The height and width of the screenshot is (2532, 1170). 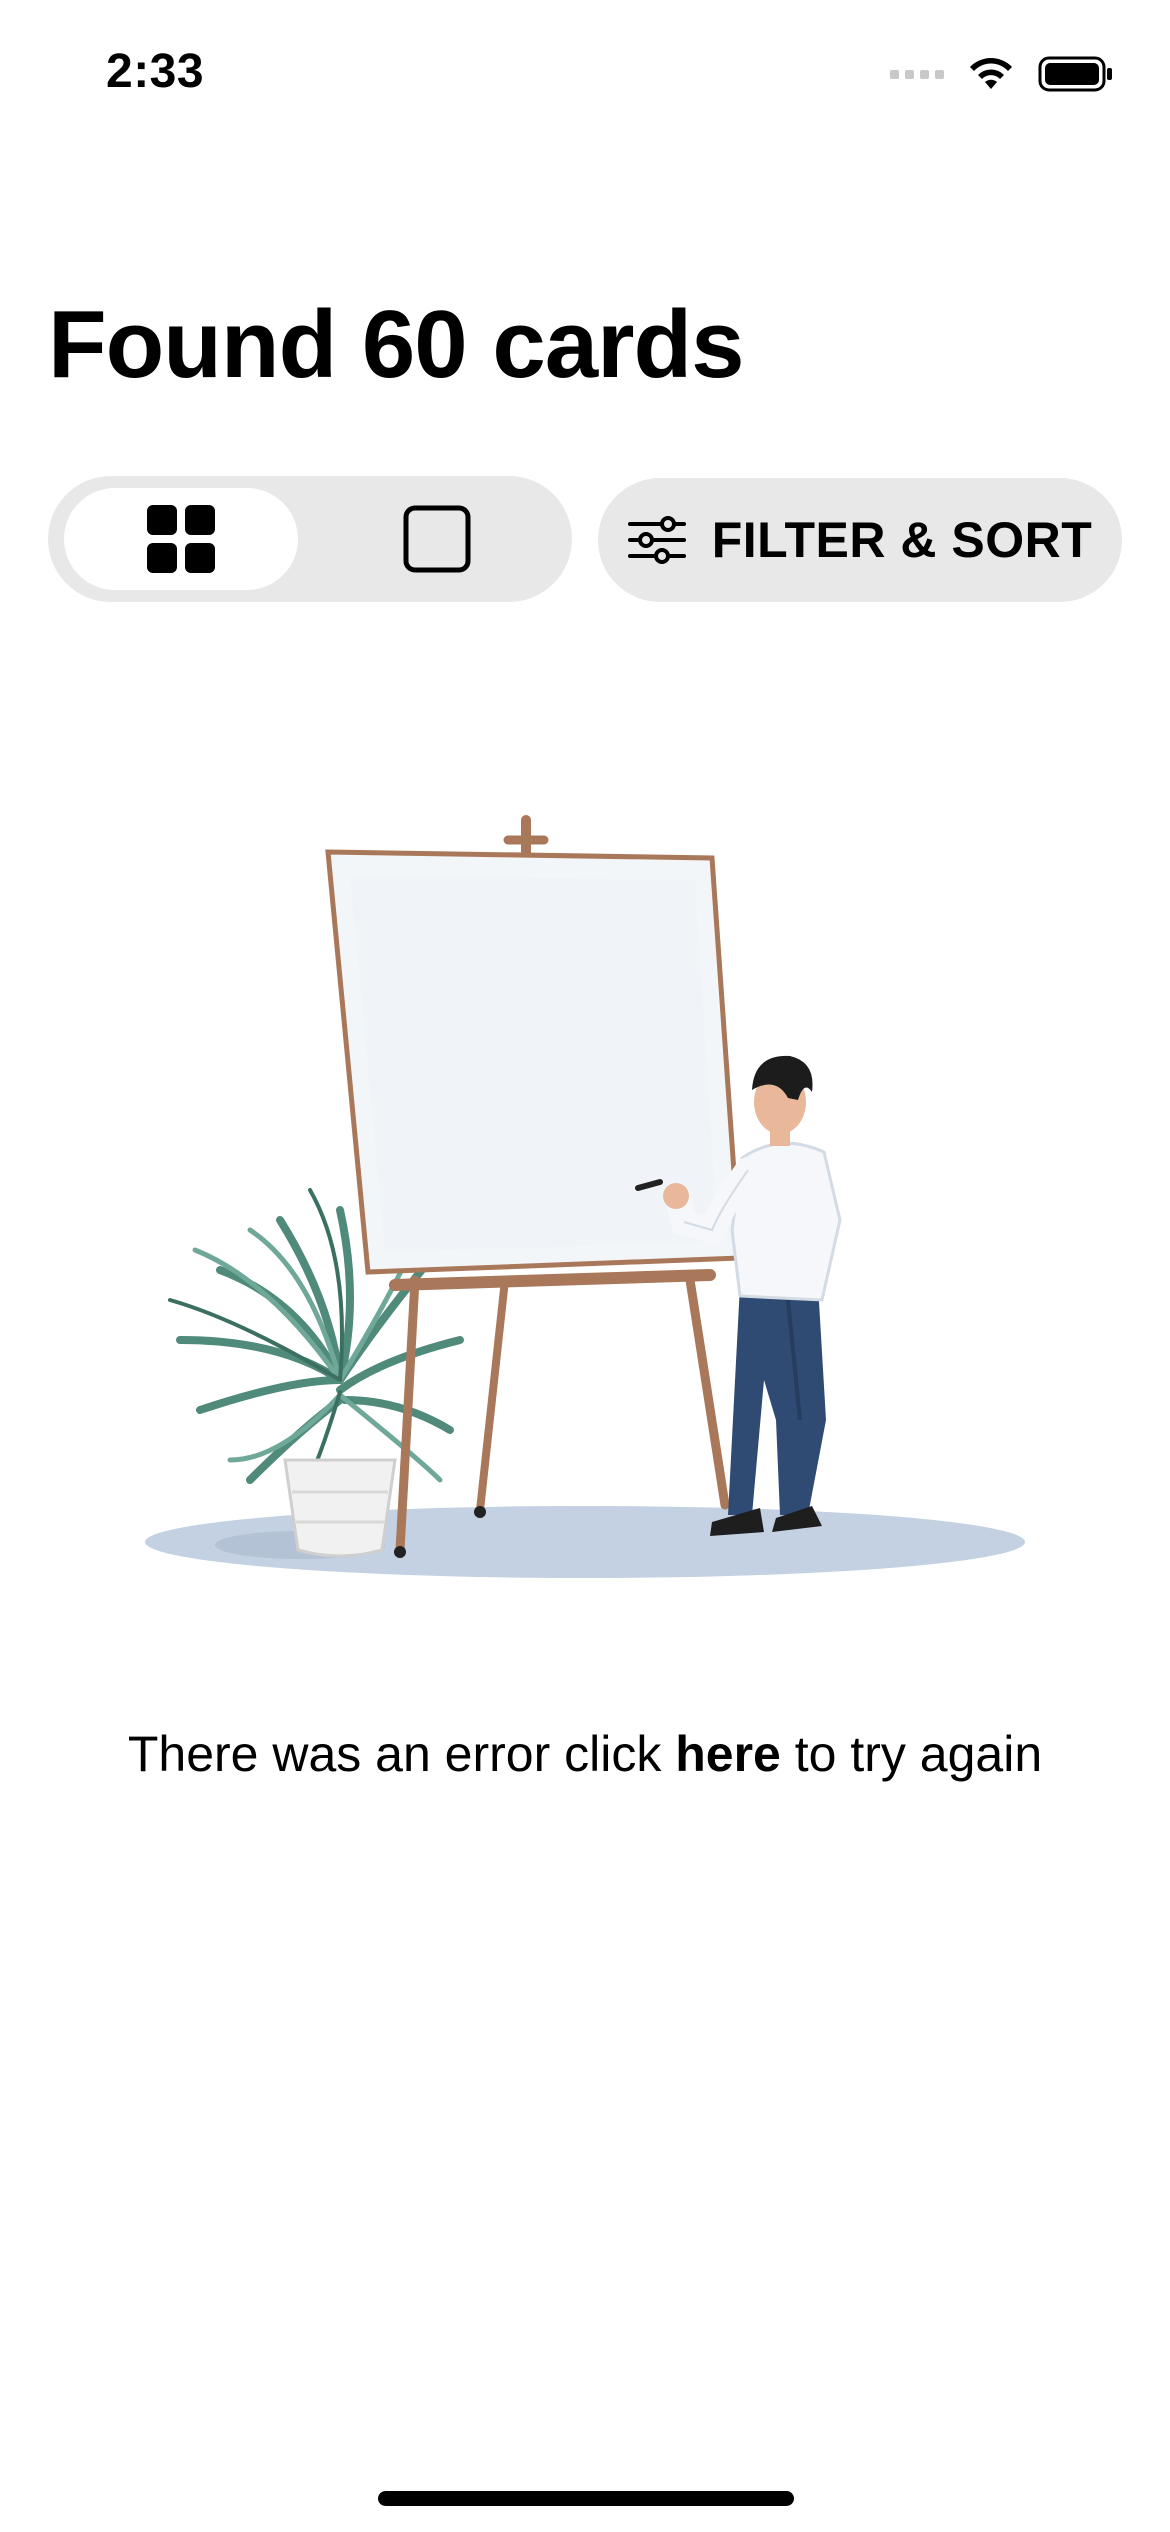 I want to click on filter-sort-label: FILTER & SORT, so click(x=902, y=540).